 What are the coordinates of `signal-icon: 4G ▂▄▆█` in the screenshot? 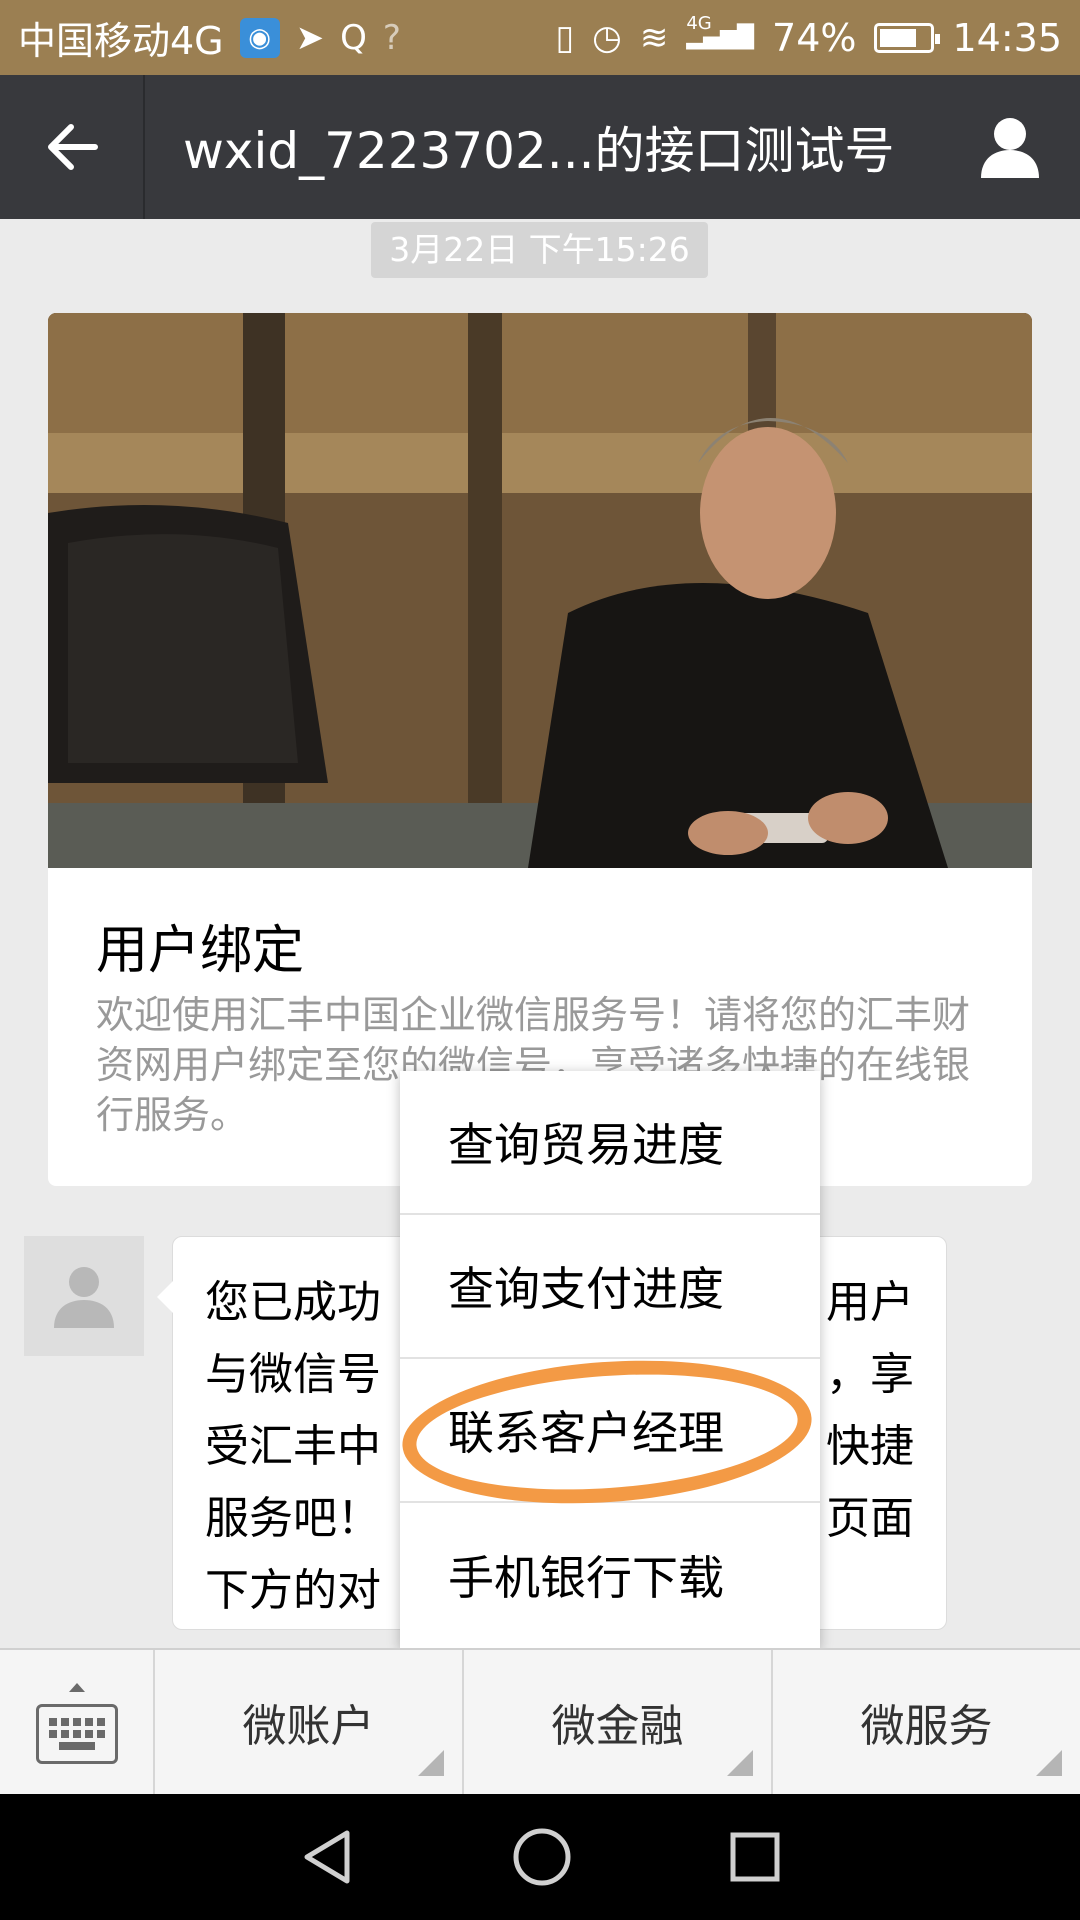 It's located at (720, 31).